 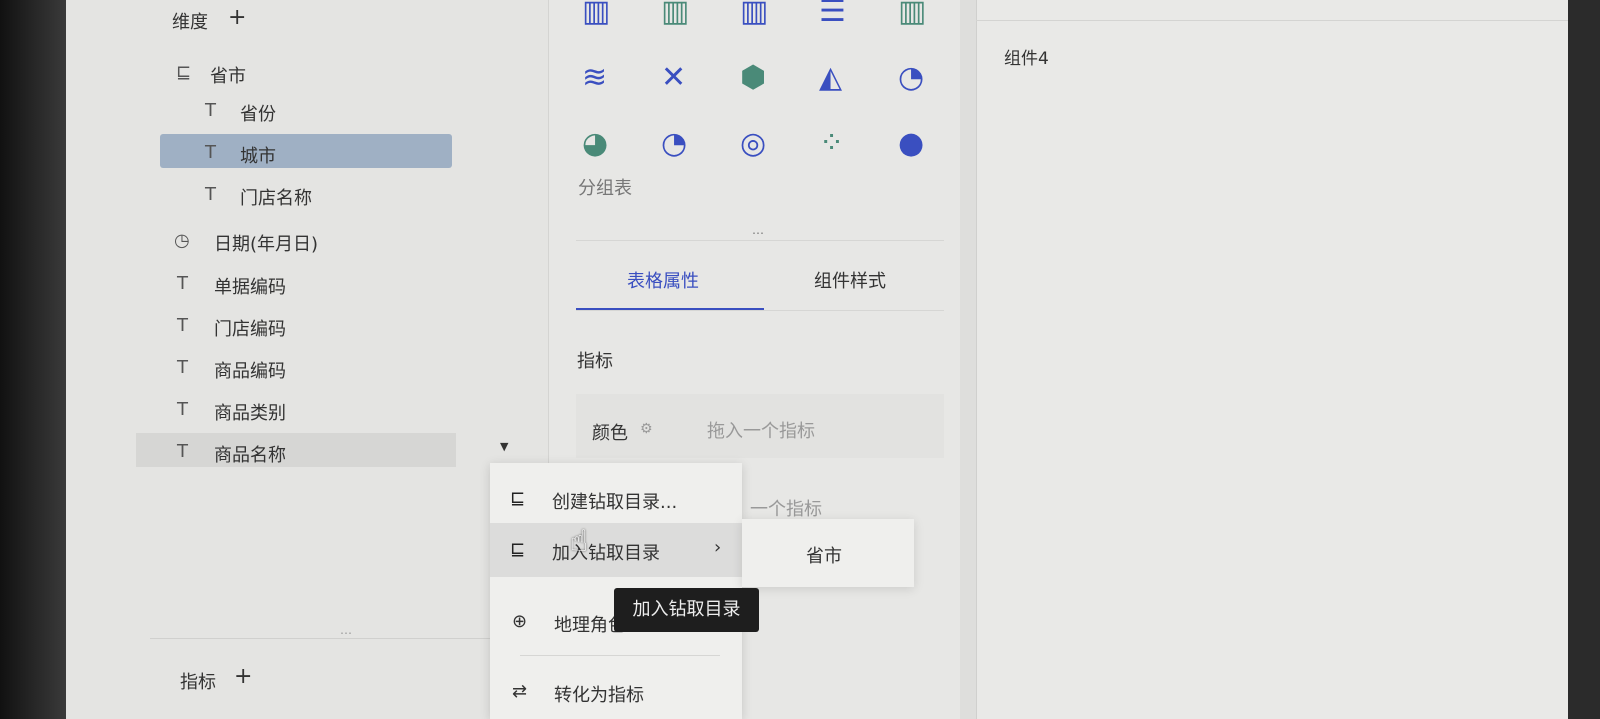 What do you see at coordinates (250, 286) in the screenshot?
I see `field-item: 单据编码` at bounding box center [250, 286].